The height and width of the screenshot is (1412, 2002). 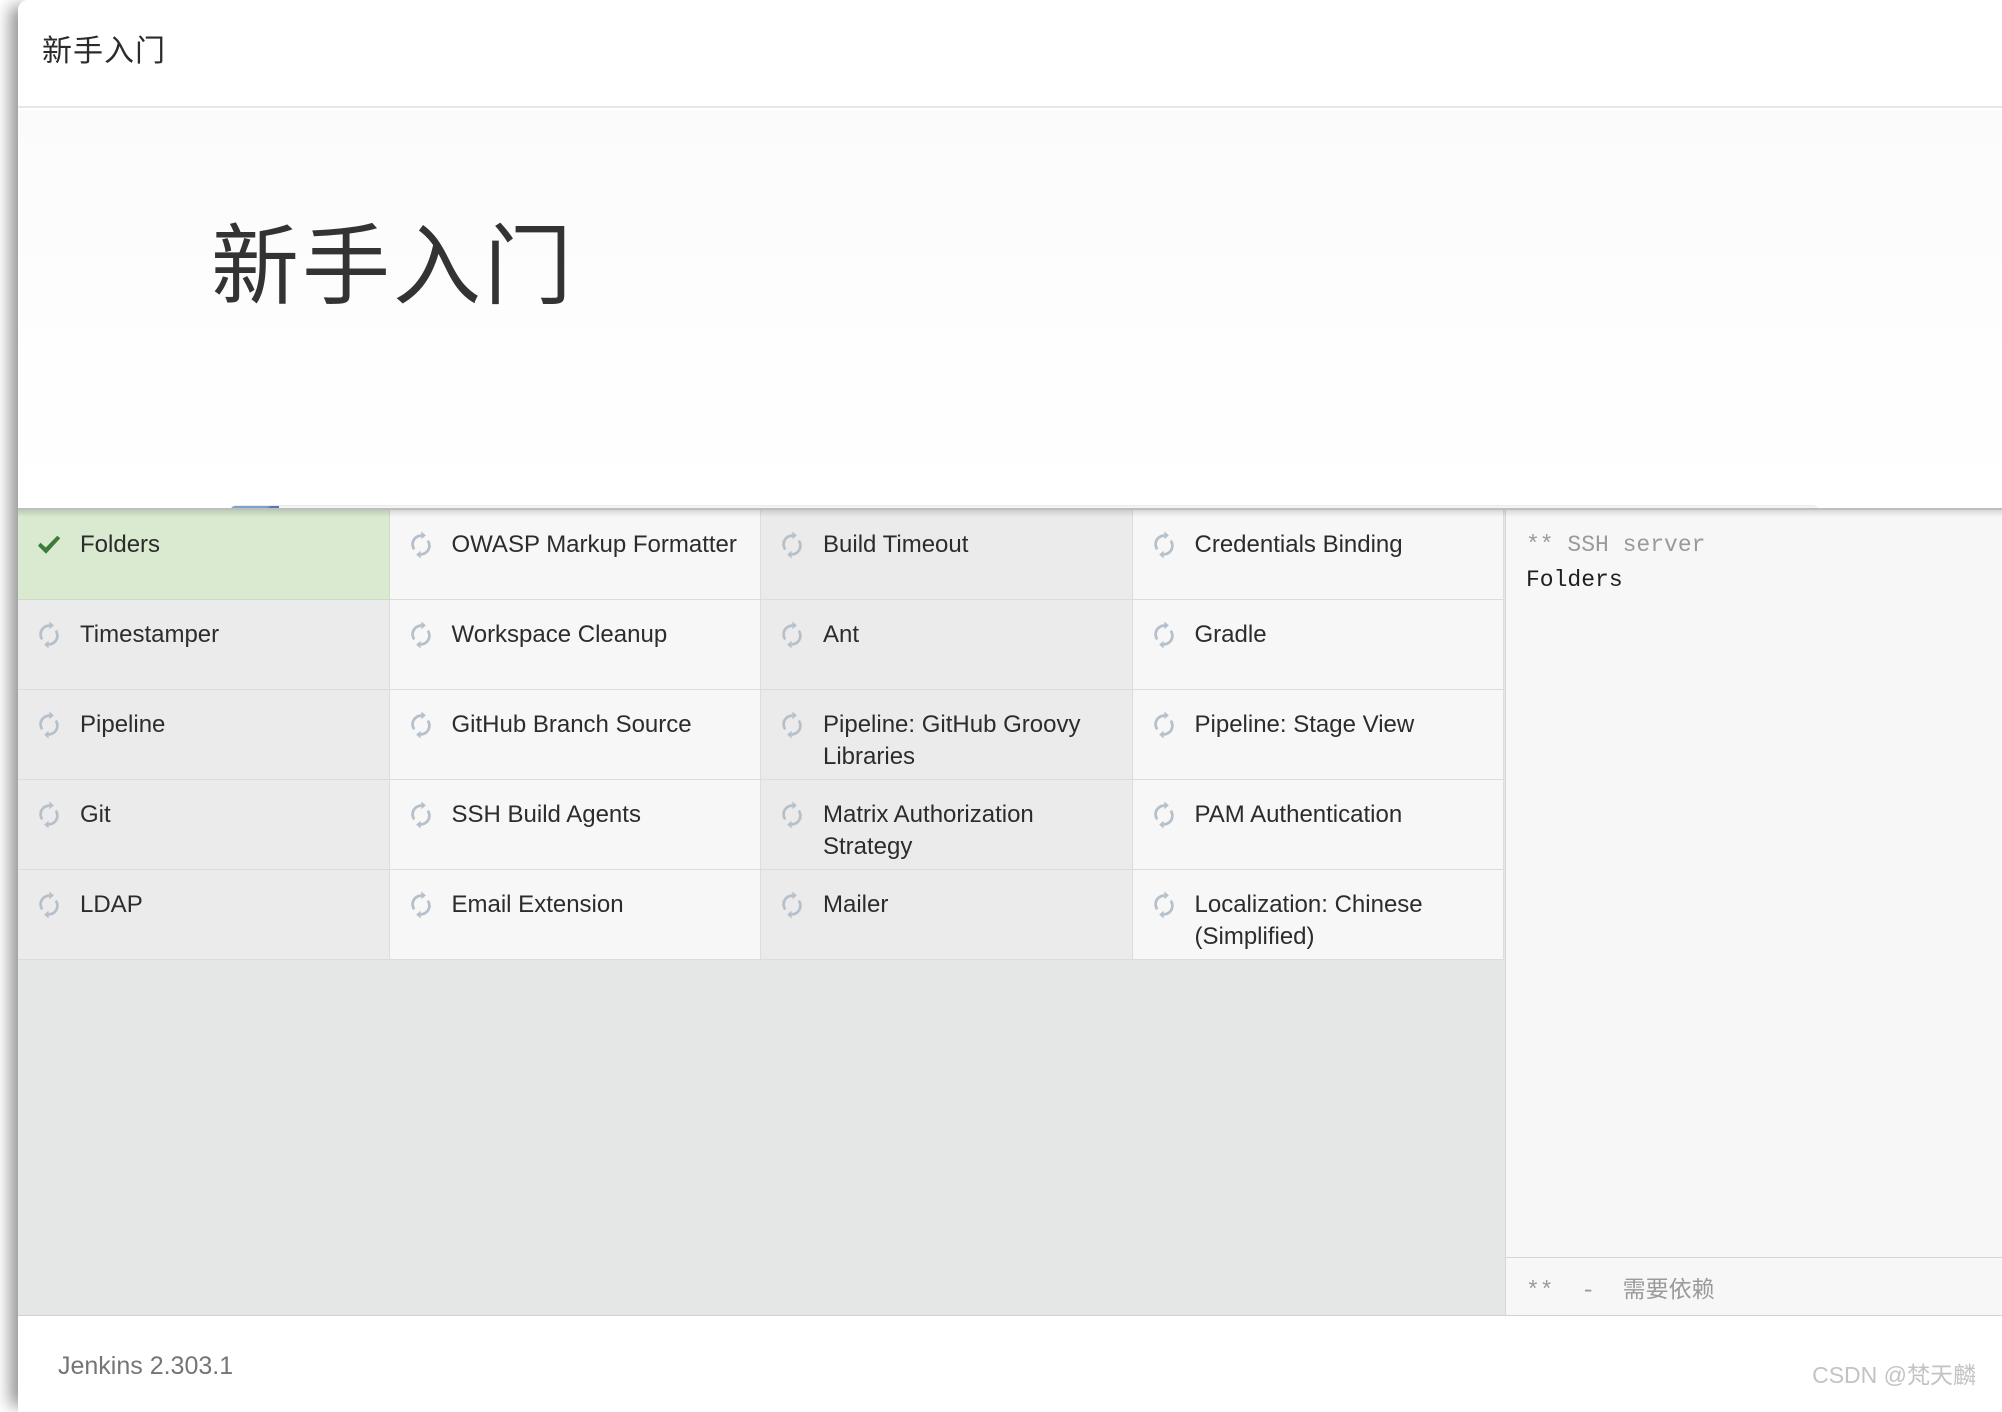 I want to click on log-line: ** SSH server, so click(x=1616, y=545).